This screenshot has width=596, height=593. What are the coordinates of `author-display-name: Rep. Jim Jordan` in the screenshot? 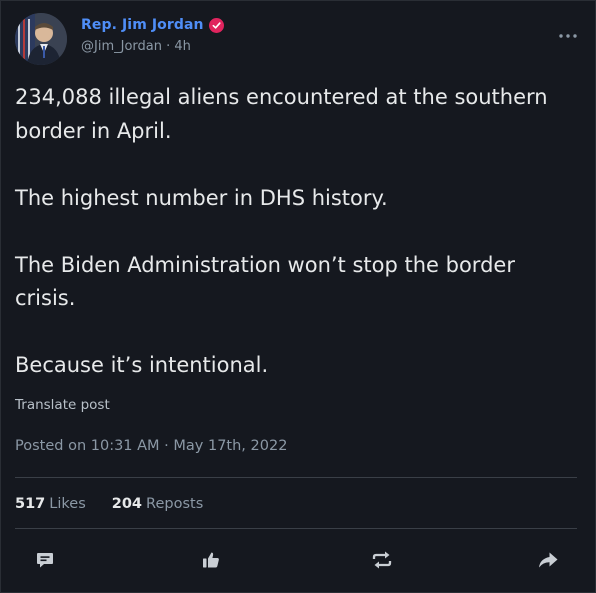 It's located at (142, 25).